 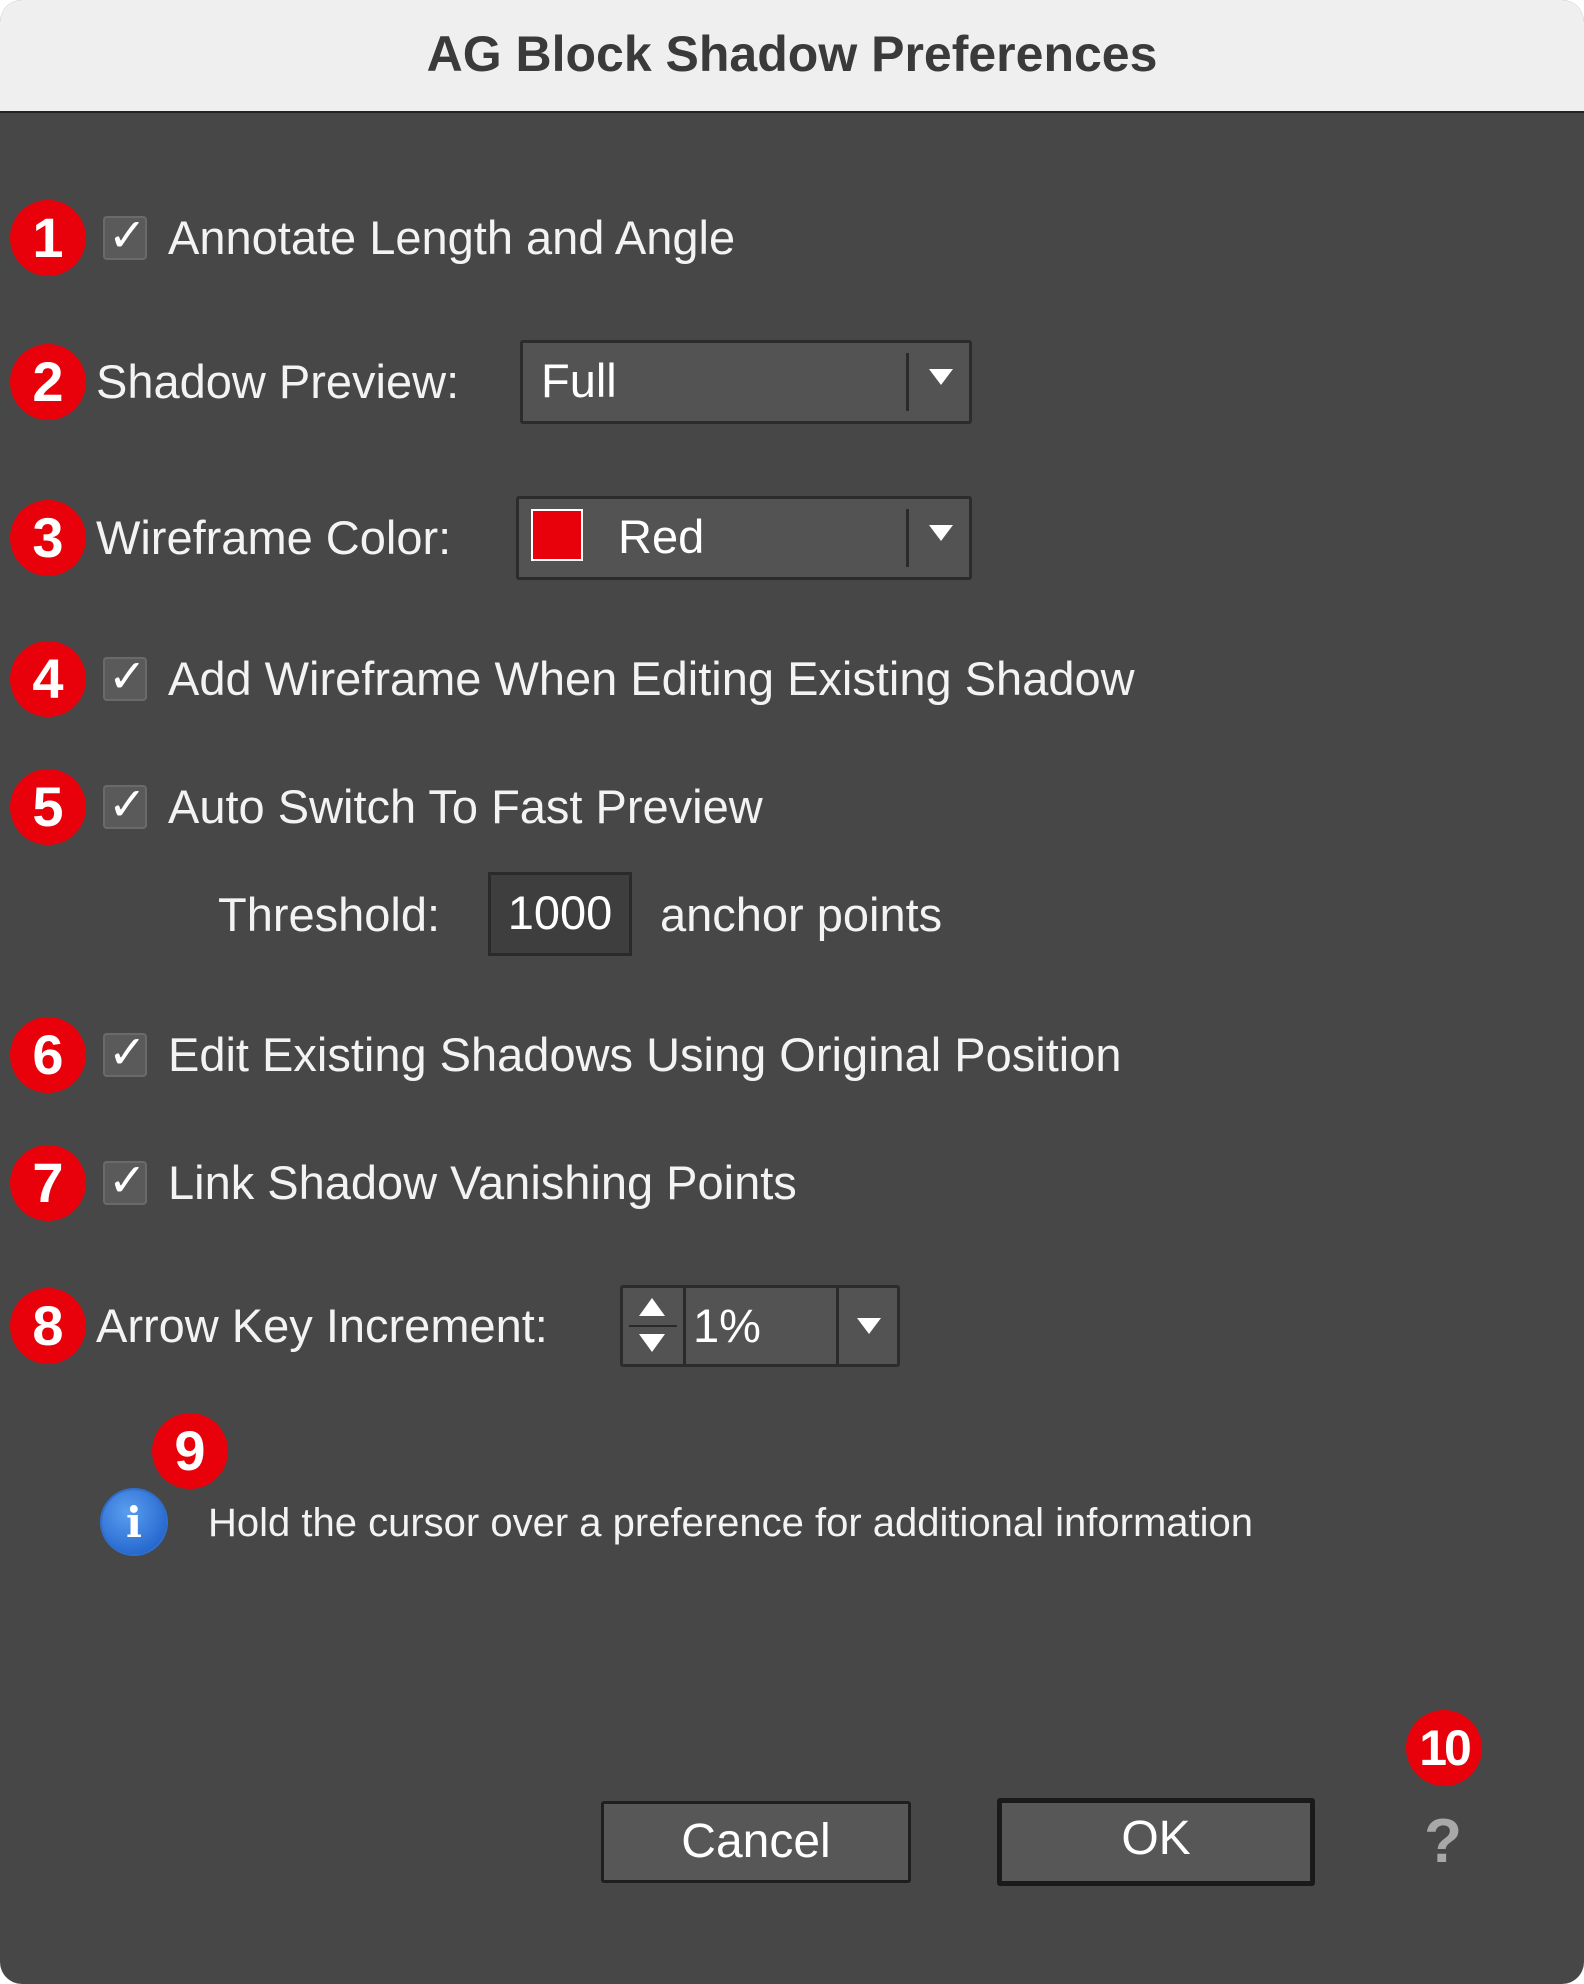 What do you see at coordinates (452, 237) in the screenshot?
I see `annotate-label: Annotate Length and Angle` at bounding box center [452, 237].